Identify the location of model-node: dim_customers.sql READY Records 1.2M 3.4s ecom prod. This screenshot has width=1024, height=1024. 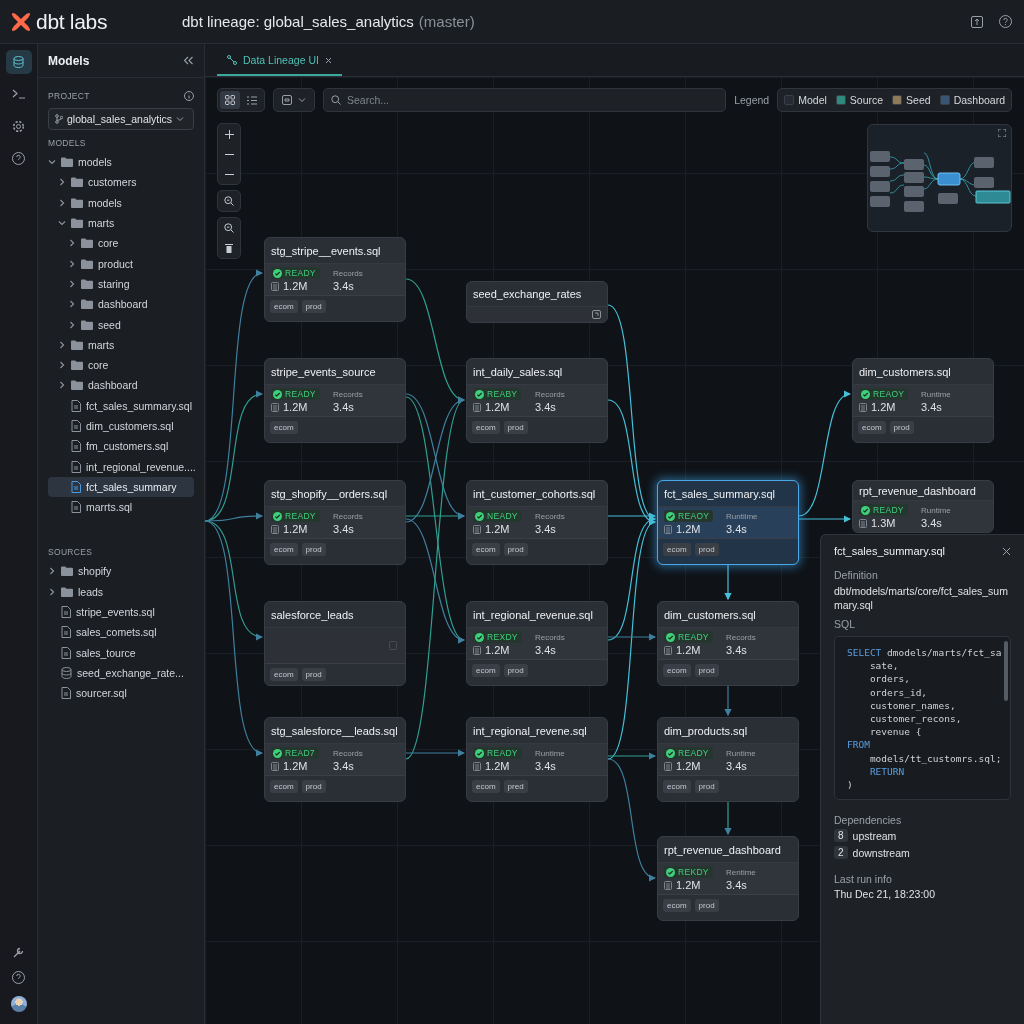
(728, 643).